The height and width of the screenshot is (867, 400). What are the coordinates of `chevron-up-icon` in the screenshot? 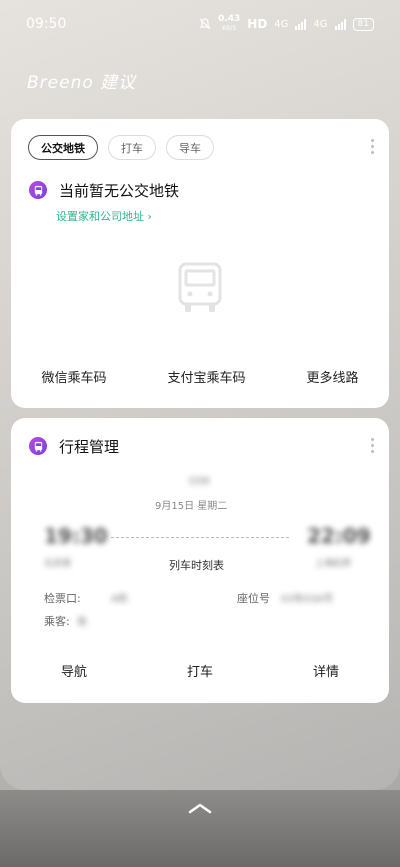 It's located at (200, 808).